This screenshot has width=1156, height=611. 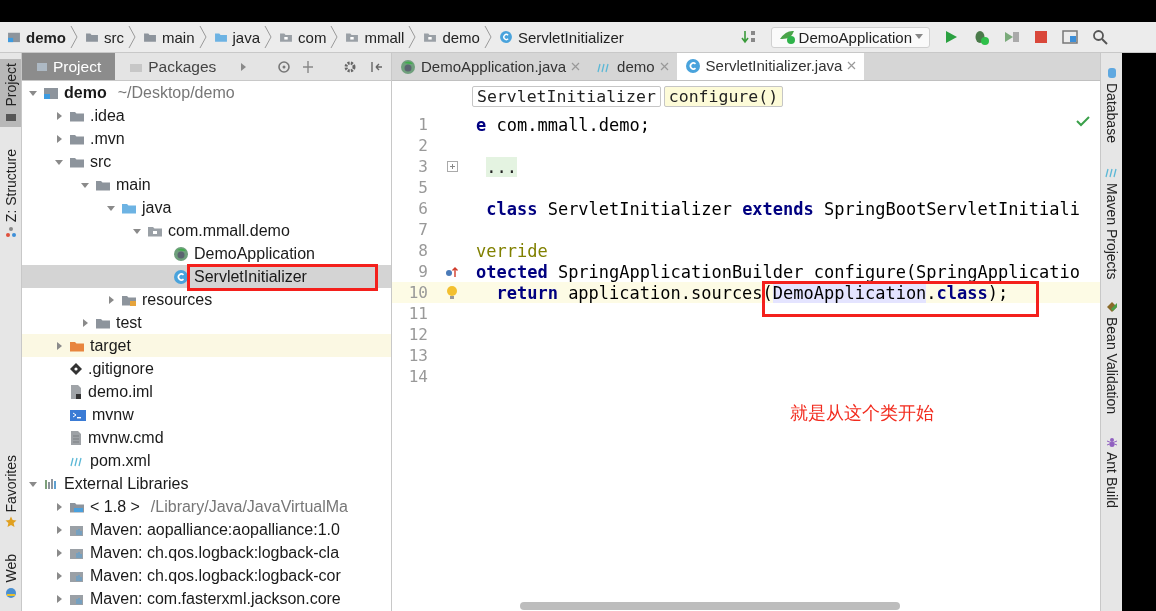 What do you see at coordinates (246, 37) in the screenshot?
I see `breadcrumb-item: java` at bounding box center [246, 37].